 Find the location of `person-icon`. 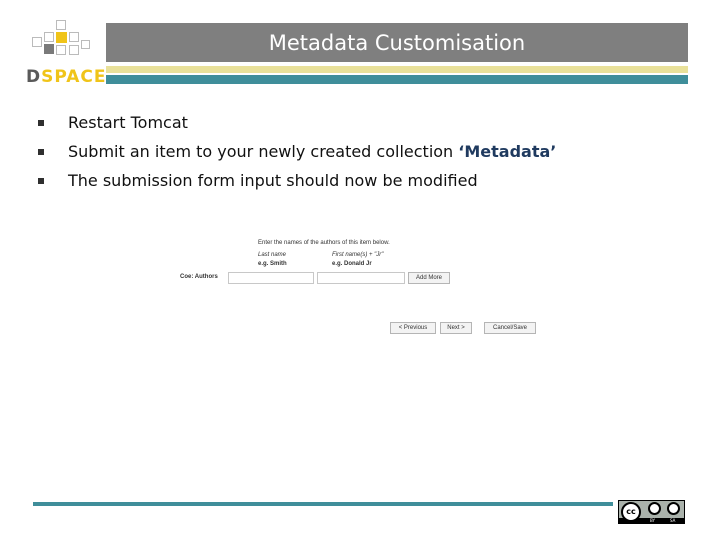

person-icon is located at coordinates (654, 508).